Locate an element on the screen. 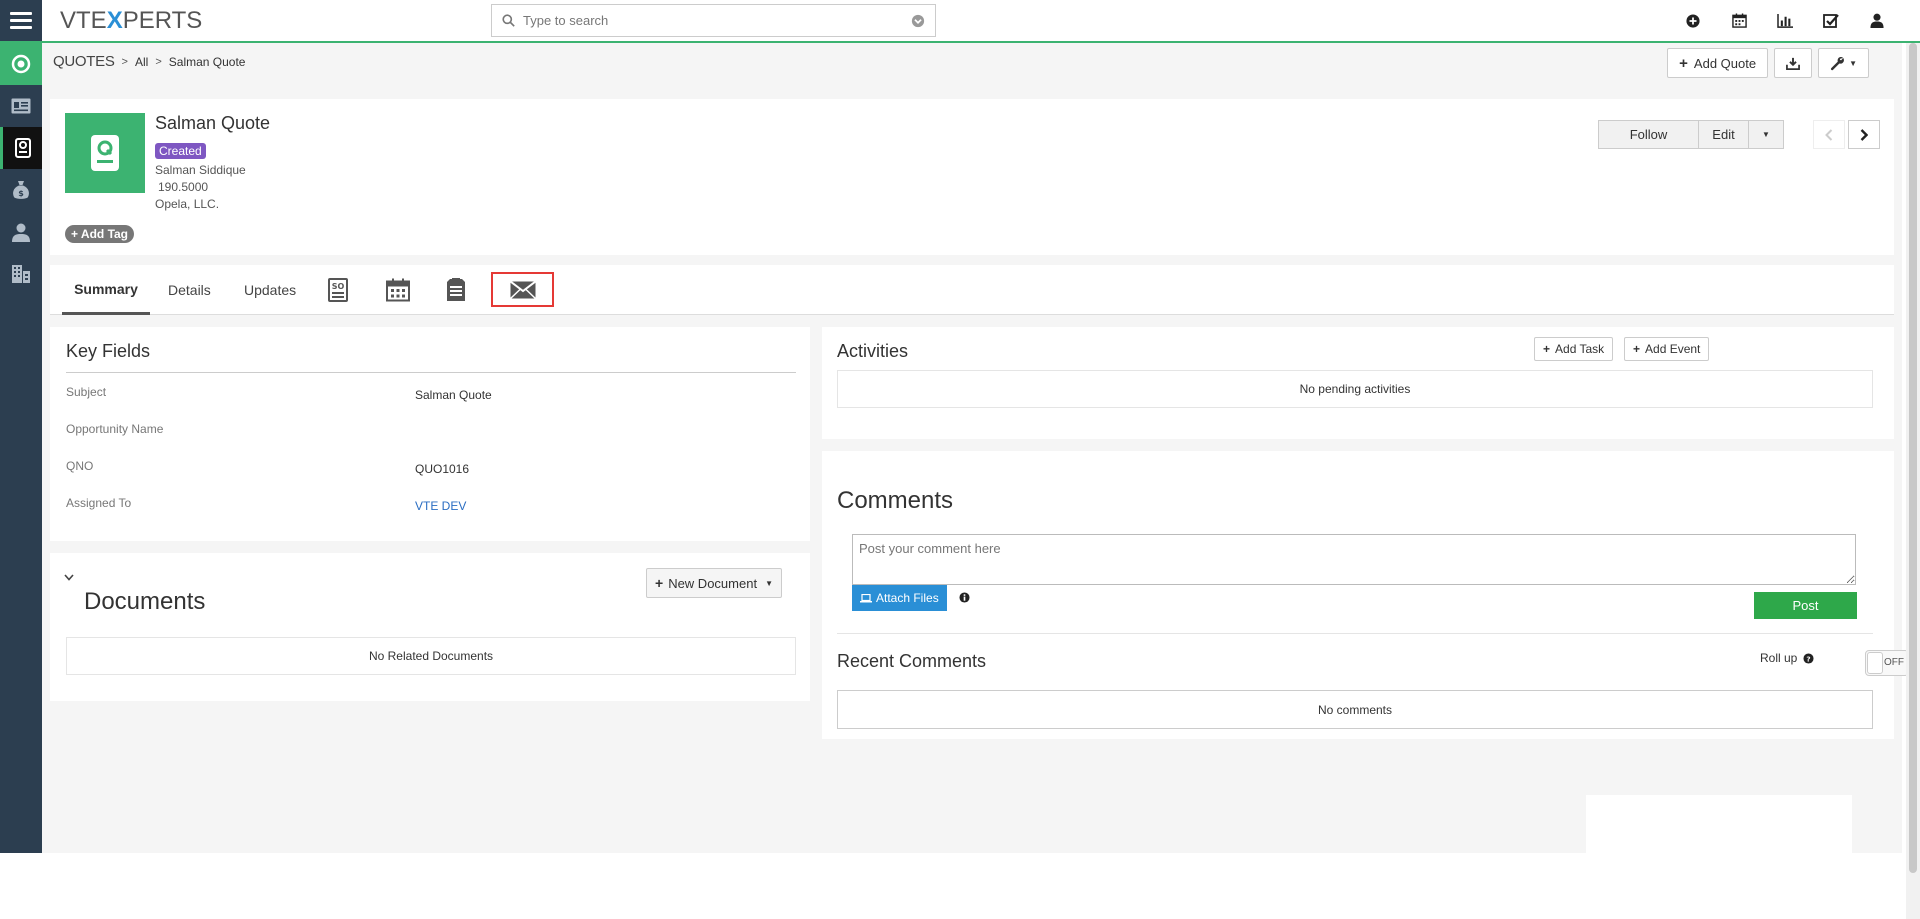 Image resolution: width=1920 pixels, height=919 pixels. logo: VTEXPERTS is located at coordinates (131, 21).